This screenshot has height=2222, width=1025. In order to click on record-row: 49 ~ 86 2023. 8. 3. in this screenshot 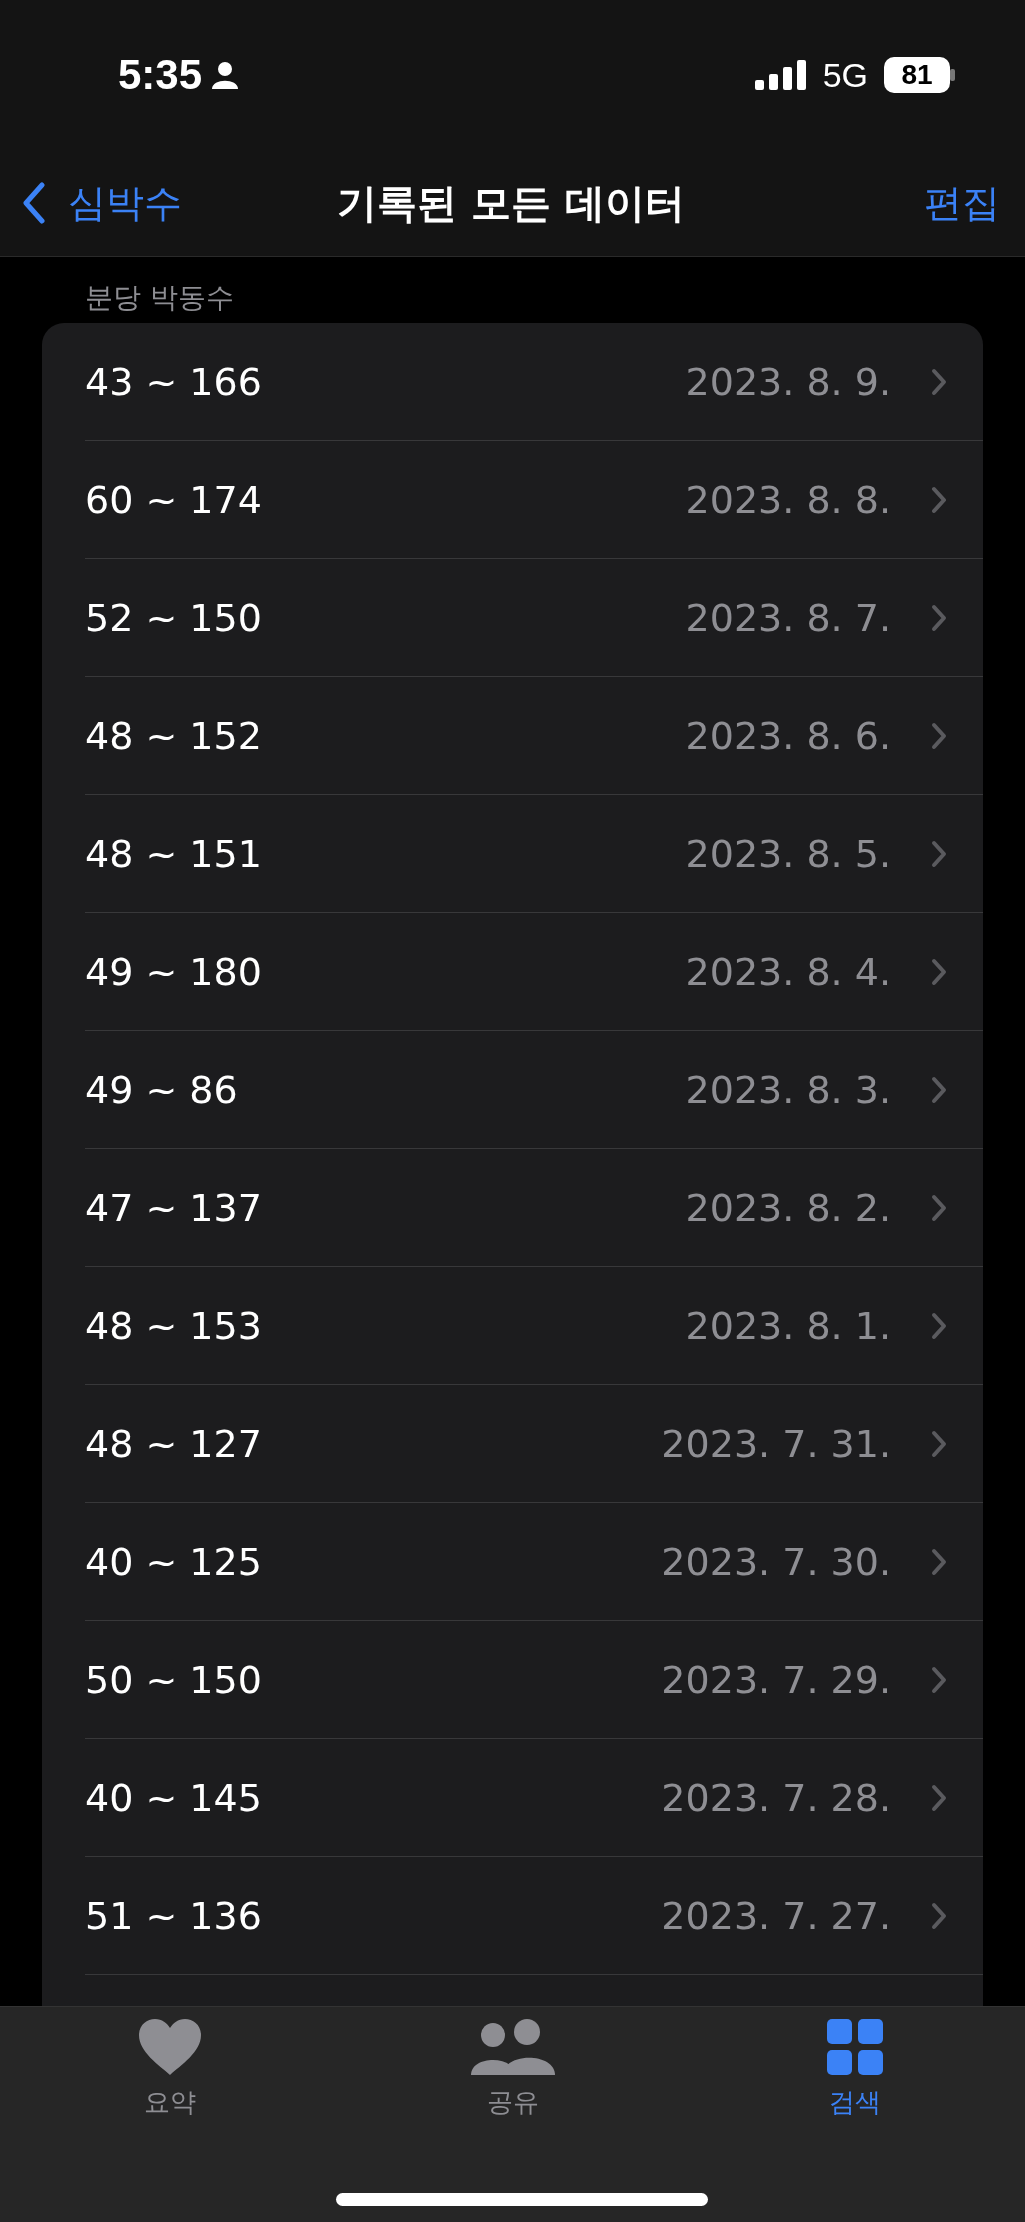, I will do `click(534, 1090)`.